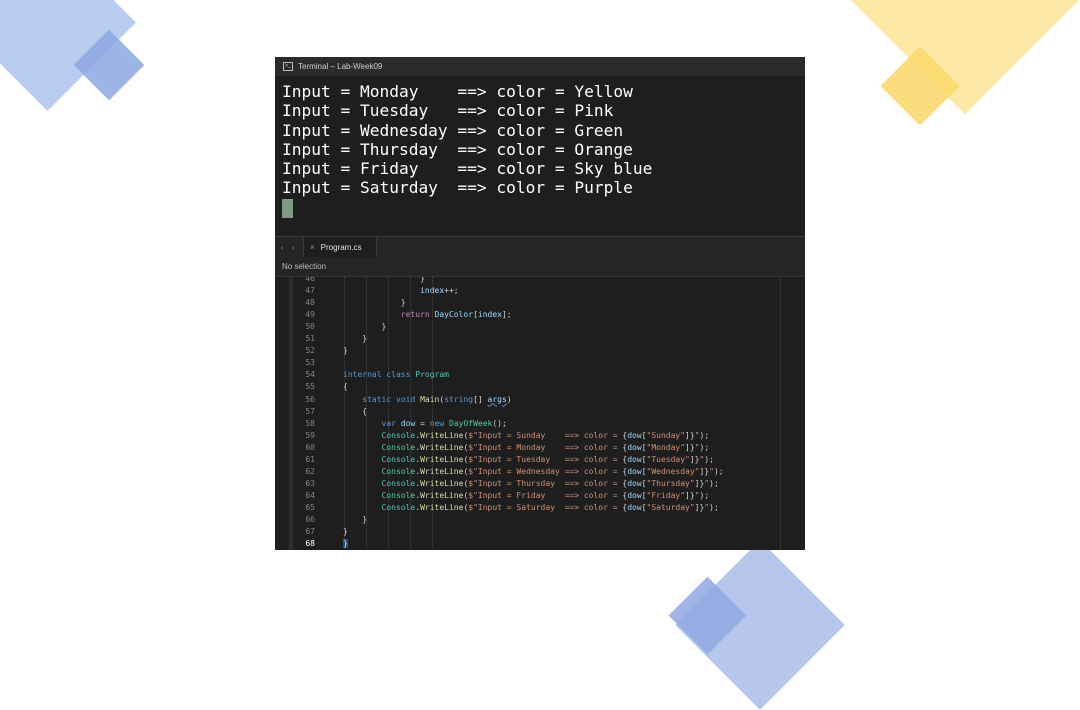  Describe the element at coordinates (310, 532) in the screenshot. I see `line-number: 67` at that location.